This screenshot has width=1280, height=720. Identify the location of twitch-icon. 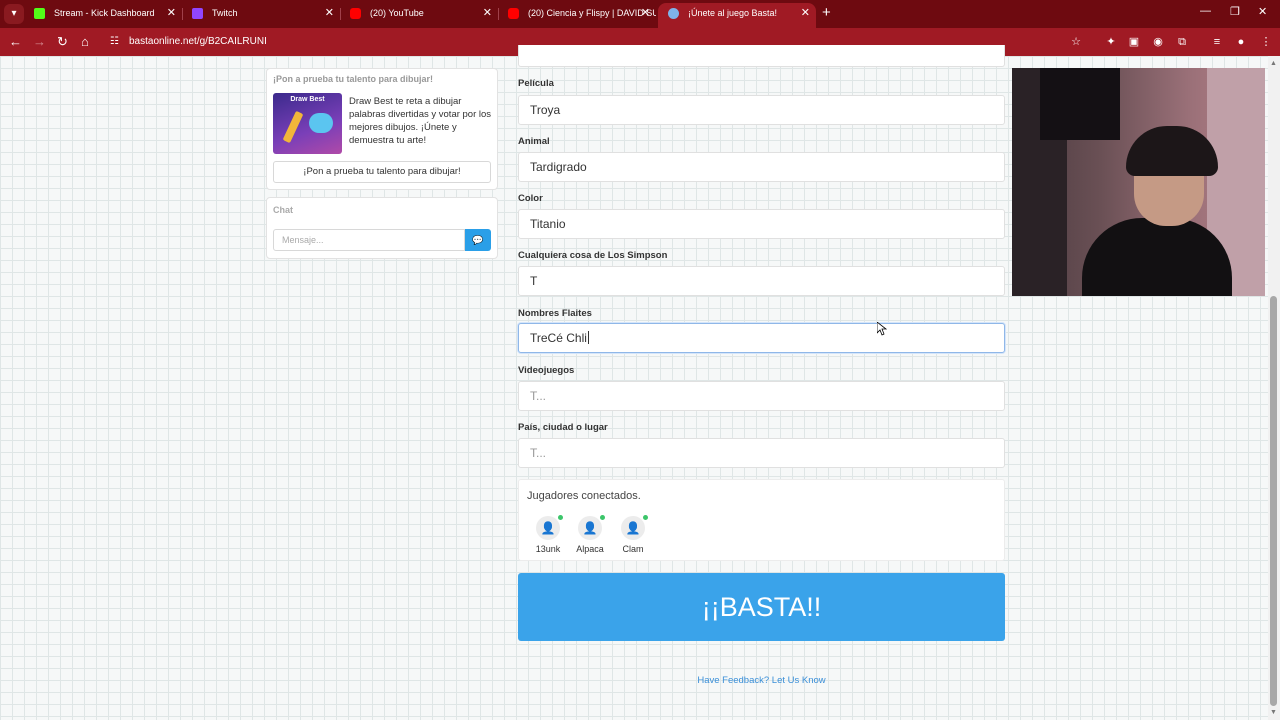
(197, 13).